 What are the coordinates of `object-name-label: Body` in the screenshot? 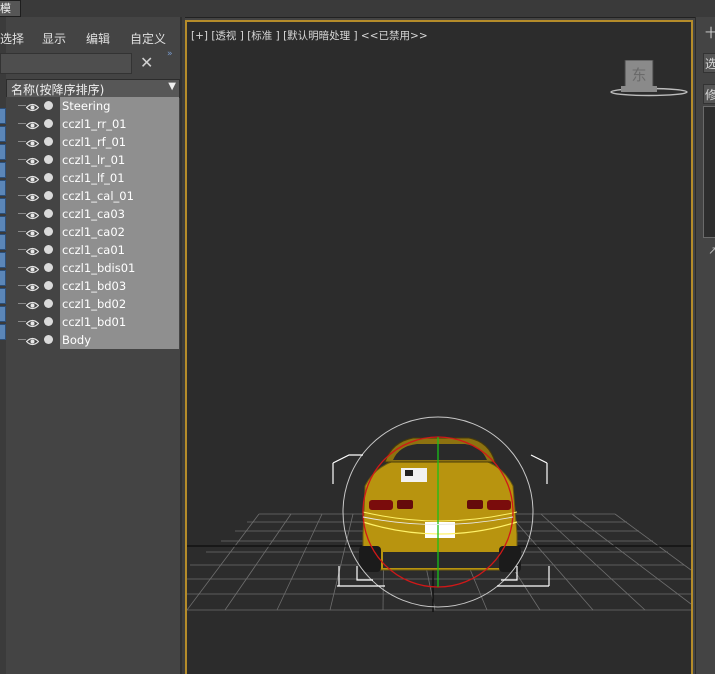 It's located at (77, 340).